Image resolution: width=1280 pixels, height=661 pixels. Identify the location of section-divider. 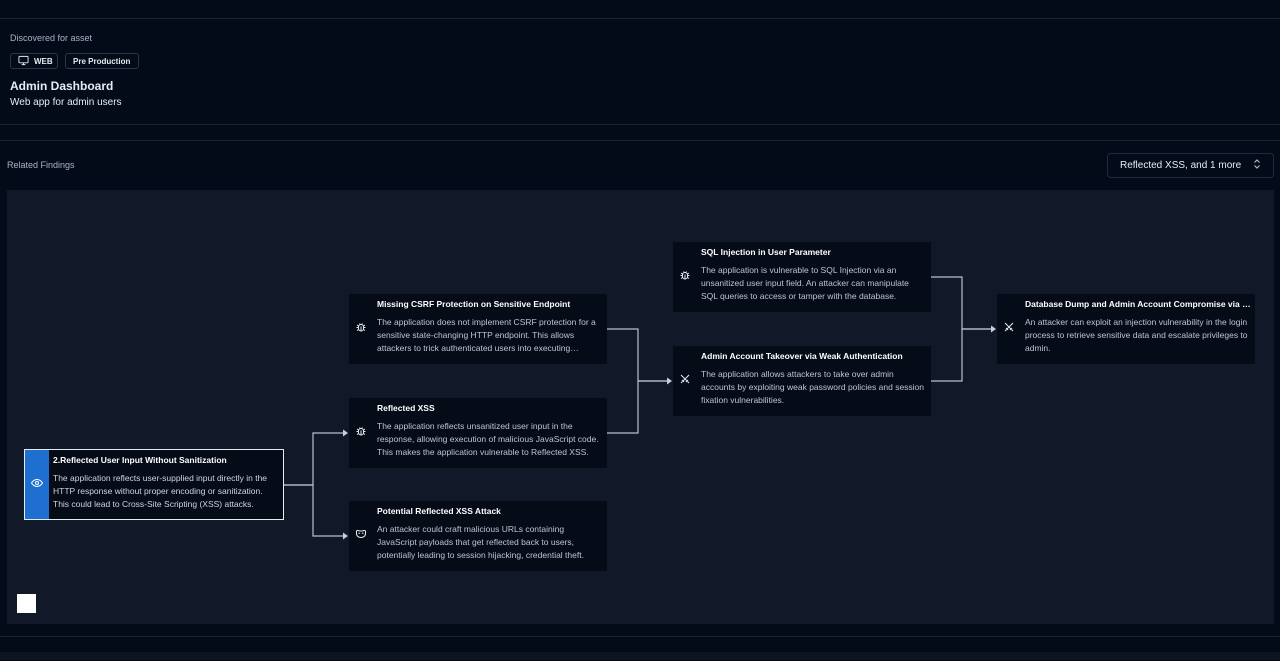
(640, 140).